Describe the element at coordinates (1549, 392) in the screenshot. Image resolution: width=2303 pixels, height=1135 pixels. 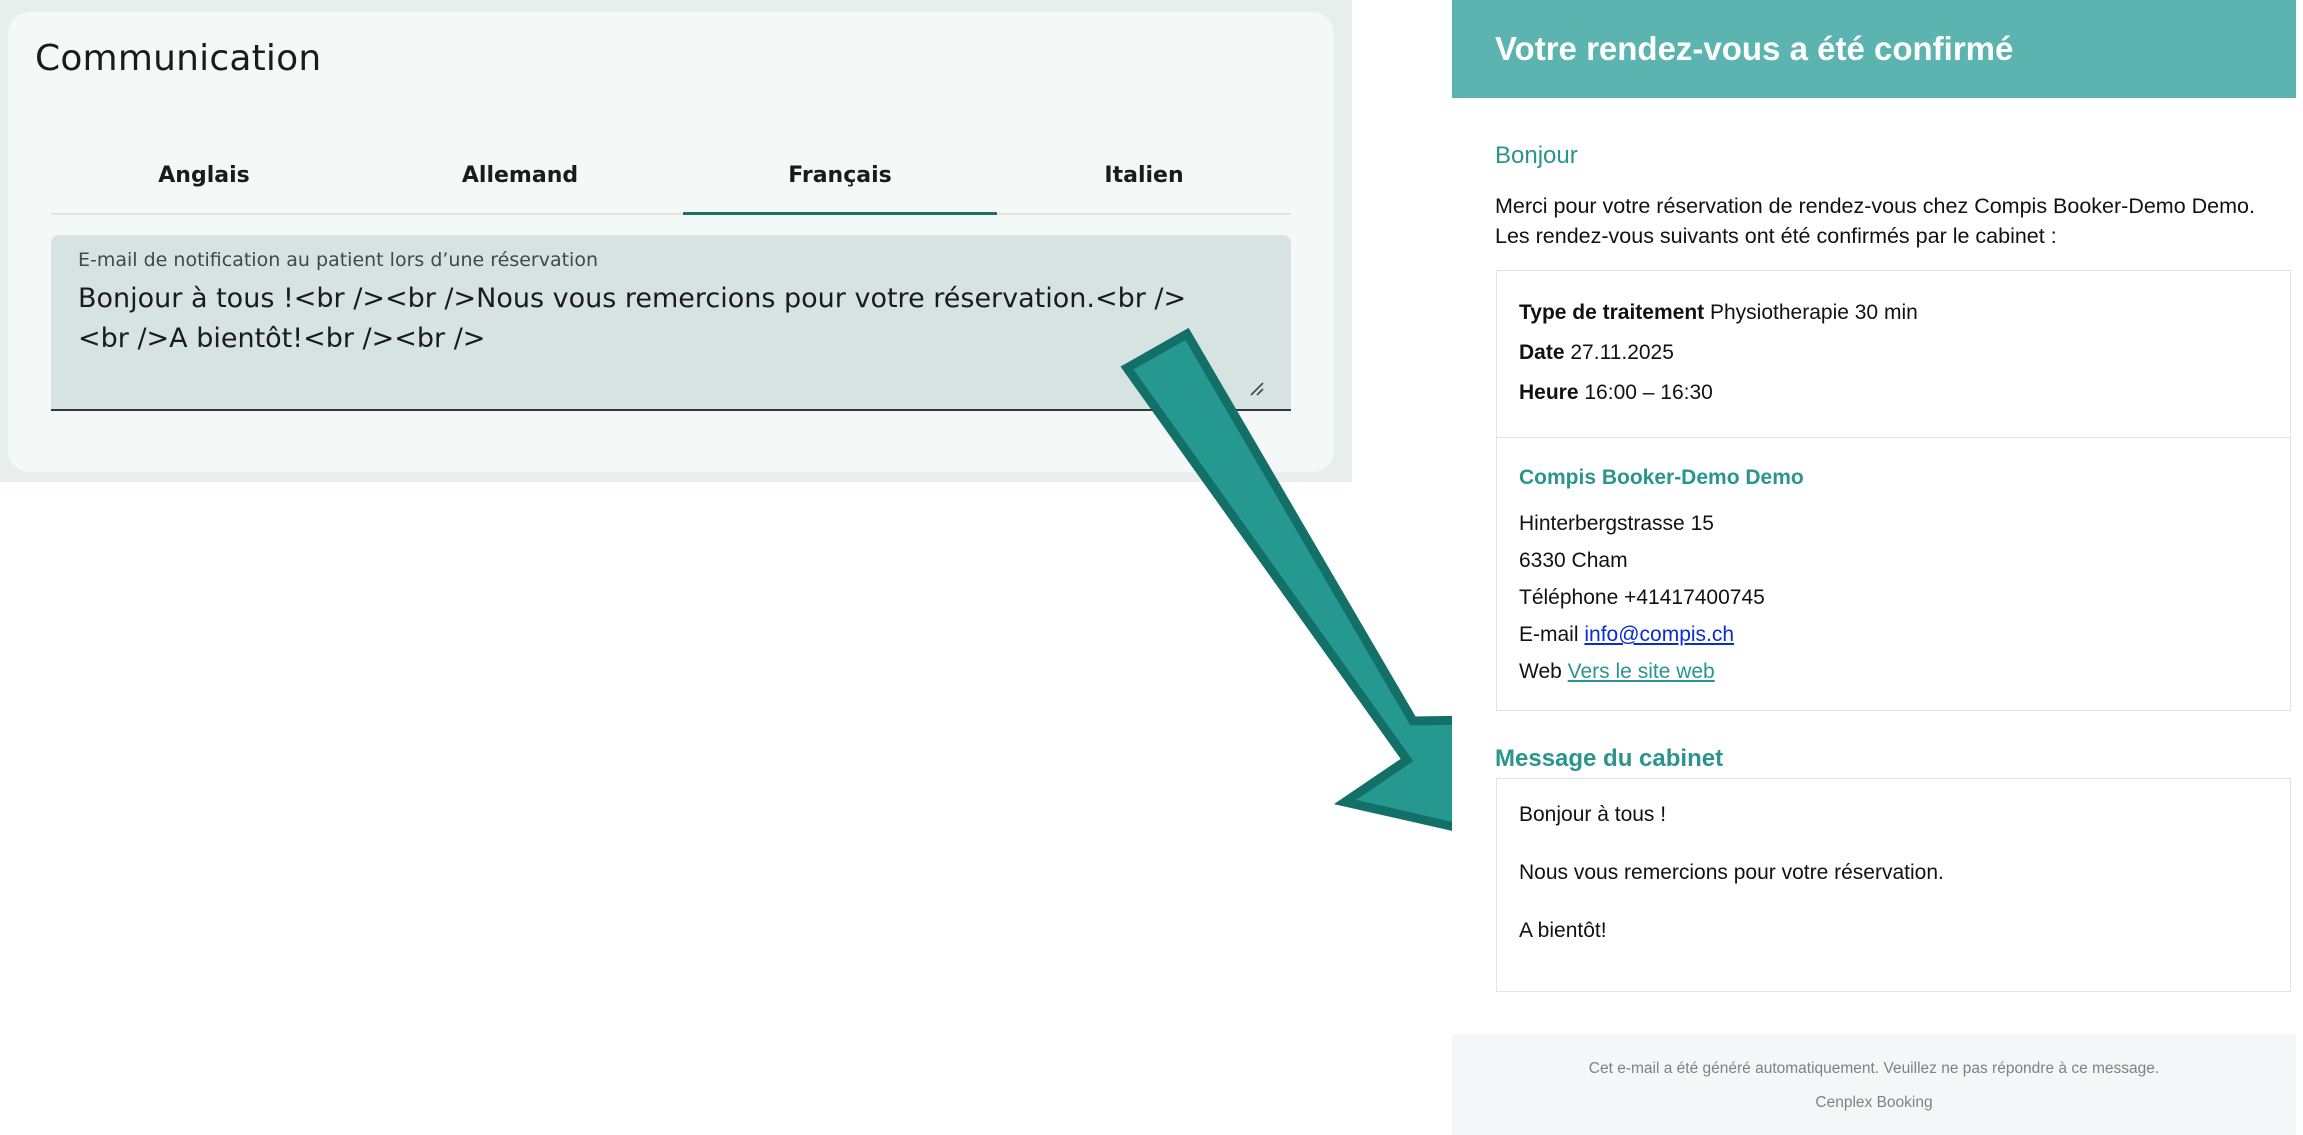
I see `time-label: Heure` at that location.